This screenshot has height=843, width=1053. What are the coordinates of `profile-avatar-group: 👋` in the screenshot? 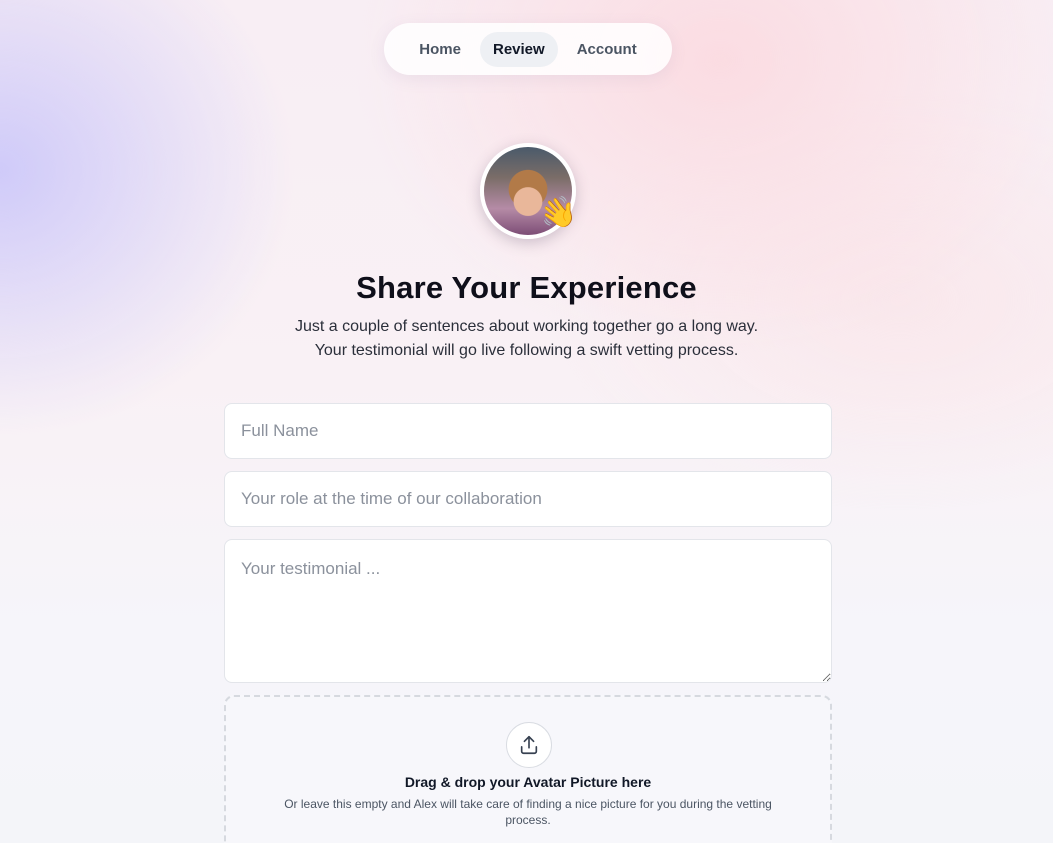 It's located at (530, 191).